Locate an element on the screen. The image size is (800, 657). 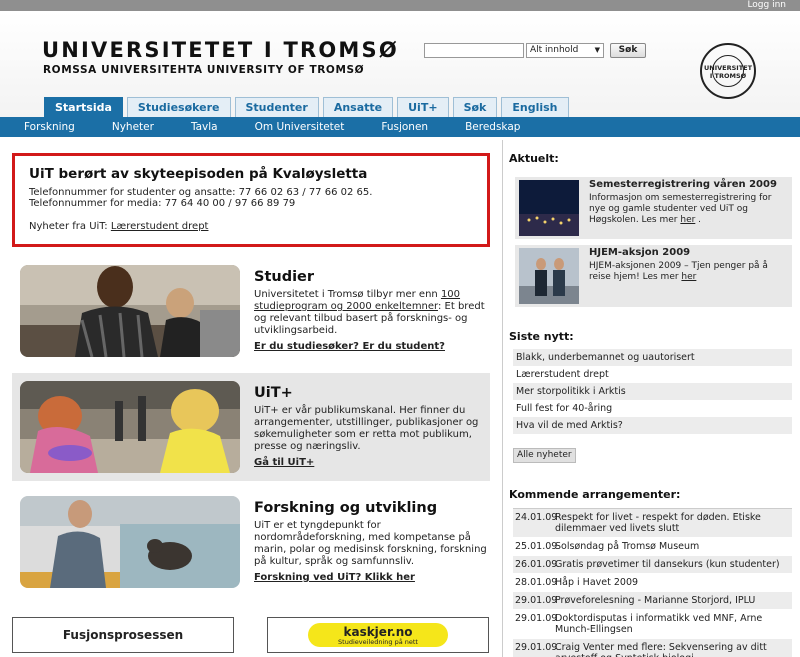
news-item: Lærerstudent drept is located at coordinates (652, 374).